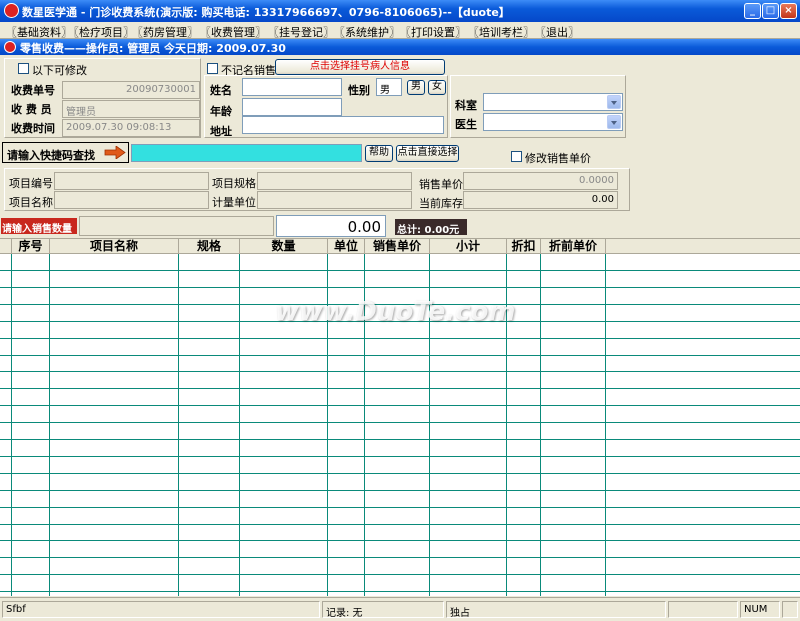  What do you see at coordinates (212, 68) in the screenshot?
I see `anonymous-sale-checkbox` at bounding box center [212, 68].